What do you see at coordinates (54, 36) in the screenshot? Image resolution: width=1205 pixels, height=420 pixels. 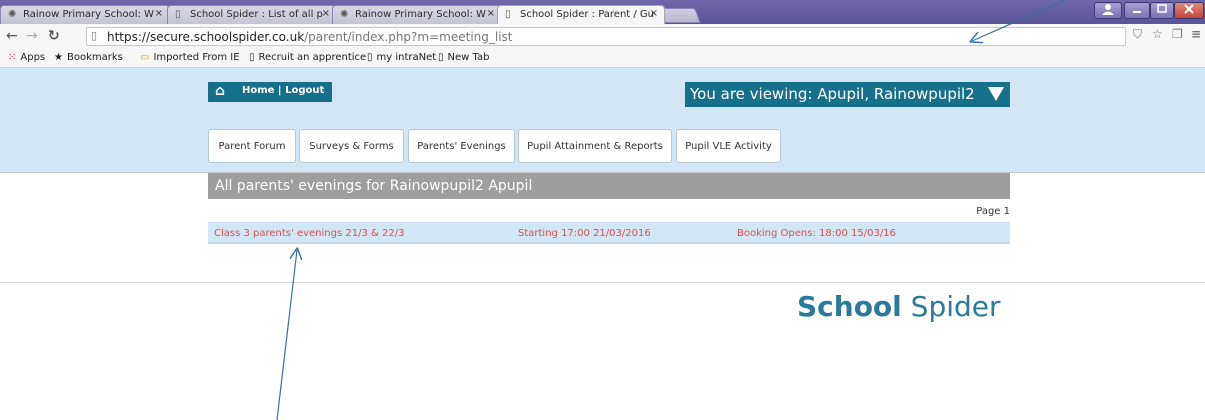 I see `reload-icon: ↻` at bounding box center [54, 36].